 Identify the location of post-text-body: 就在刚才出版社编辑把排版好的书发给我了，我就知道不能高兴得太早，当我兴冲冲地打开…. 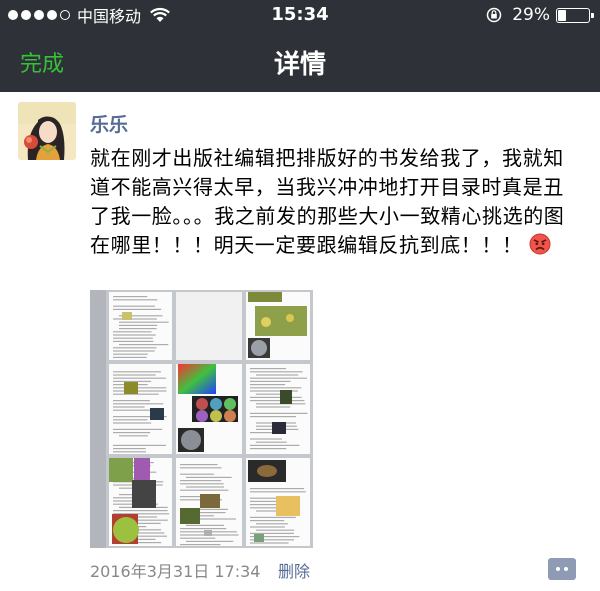
(327, 201).